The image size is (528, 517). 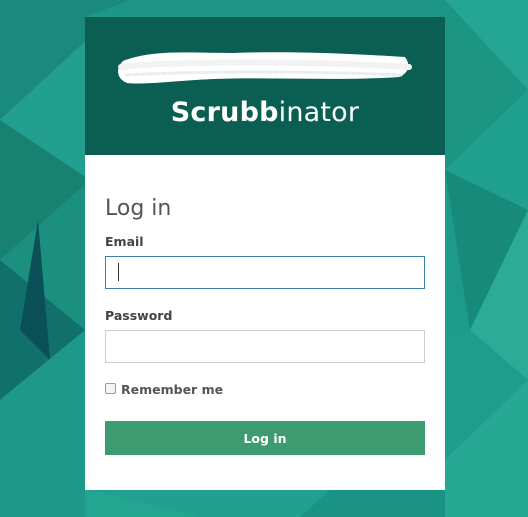 I want to click on app-title: Scrubbinator, so click(x=265, y=113).